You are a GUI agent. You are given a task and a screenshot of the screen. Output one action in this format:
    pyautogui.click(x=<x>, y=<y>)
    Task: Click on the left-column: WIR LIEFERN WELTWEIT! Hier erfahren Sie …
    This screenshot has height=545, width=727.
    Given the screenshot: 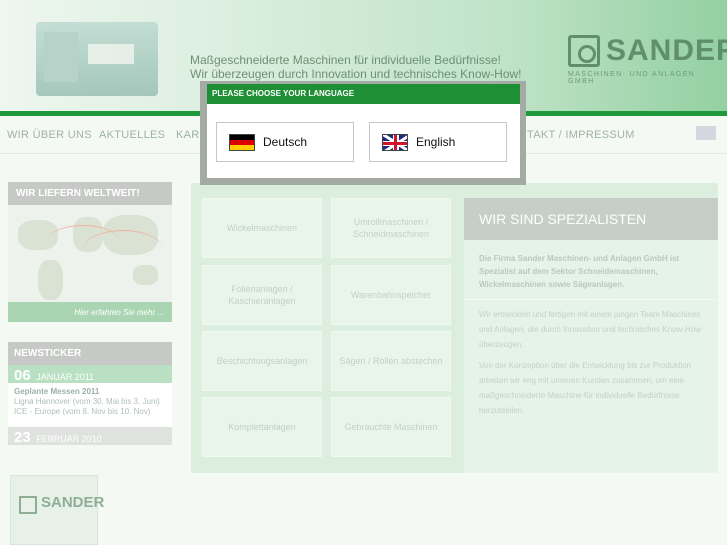 What is the action you would take?
    pyautogui.click(x=90, y=314)
    